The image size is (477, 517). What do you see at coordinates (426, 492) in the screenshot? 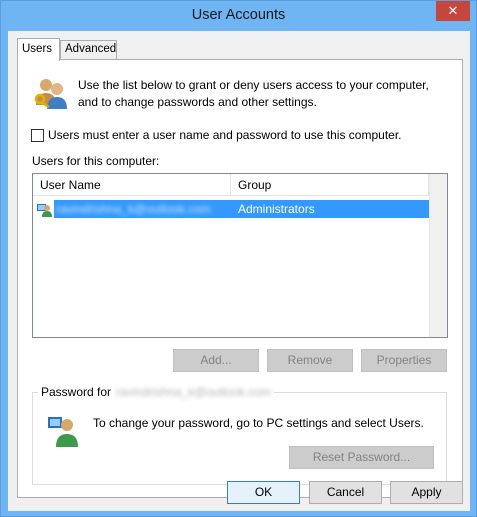
I see `apply-button: Apply` at bounding box center [426, 492].